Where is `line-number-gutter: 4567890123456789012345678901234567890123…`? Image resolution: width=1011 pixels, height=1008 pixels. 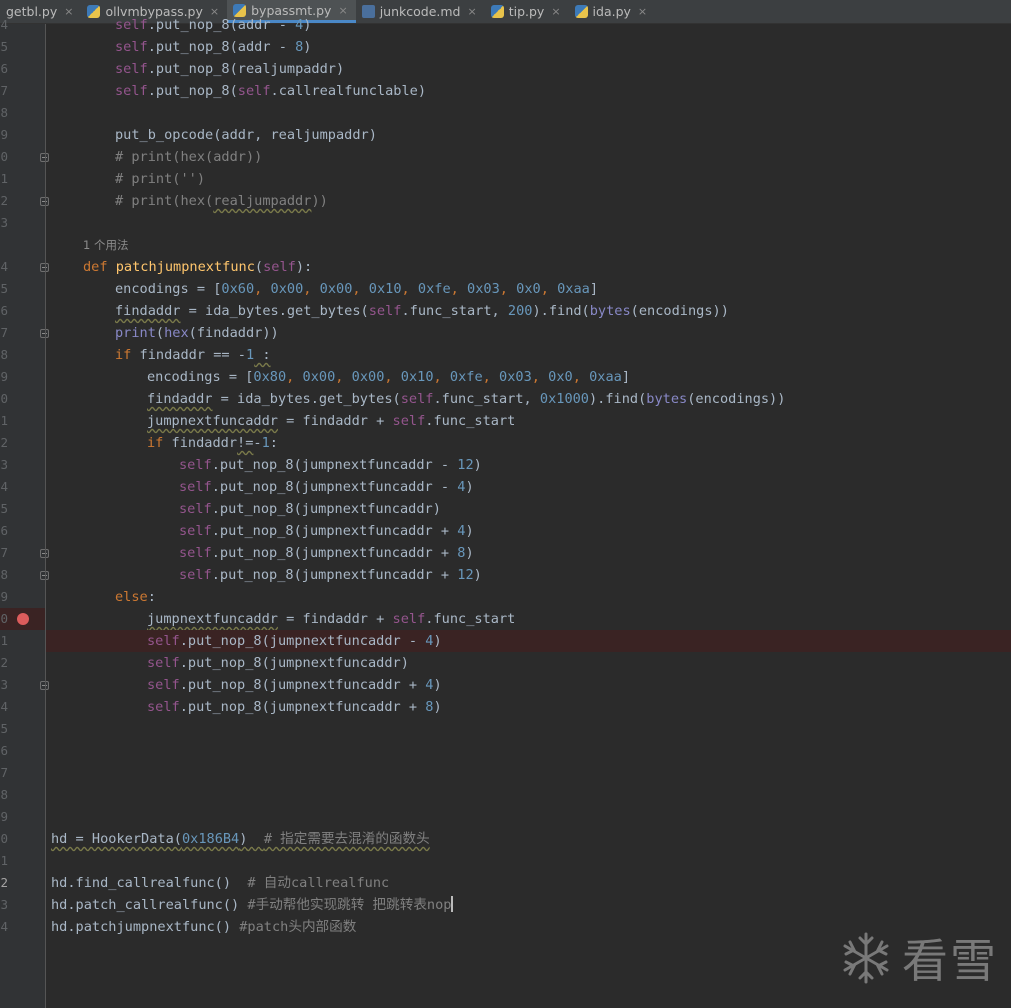 line-number-gutter: 4567890123456789012345678901234567890123… is located at coordinates (24, 512).